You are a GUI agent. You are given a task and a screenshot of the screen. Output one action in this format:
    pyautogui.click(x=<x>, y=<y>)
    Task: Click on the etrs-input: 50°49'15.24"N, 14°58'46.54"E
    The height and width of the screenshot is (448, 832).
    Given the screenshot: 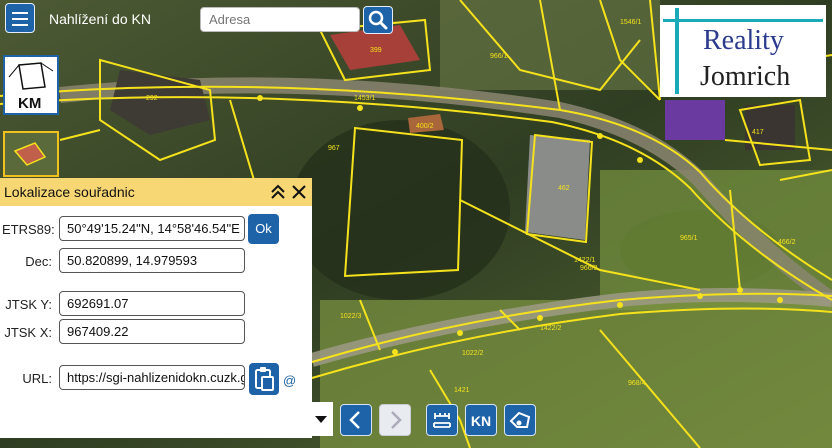 What is the action you would take?
    pyautogui.click(x=152, y=228)
    